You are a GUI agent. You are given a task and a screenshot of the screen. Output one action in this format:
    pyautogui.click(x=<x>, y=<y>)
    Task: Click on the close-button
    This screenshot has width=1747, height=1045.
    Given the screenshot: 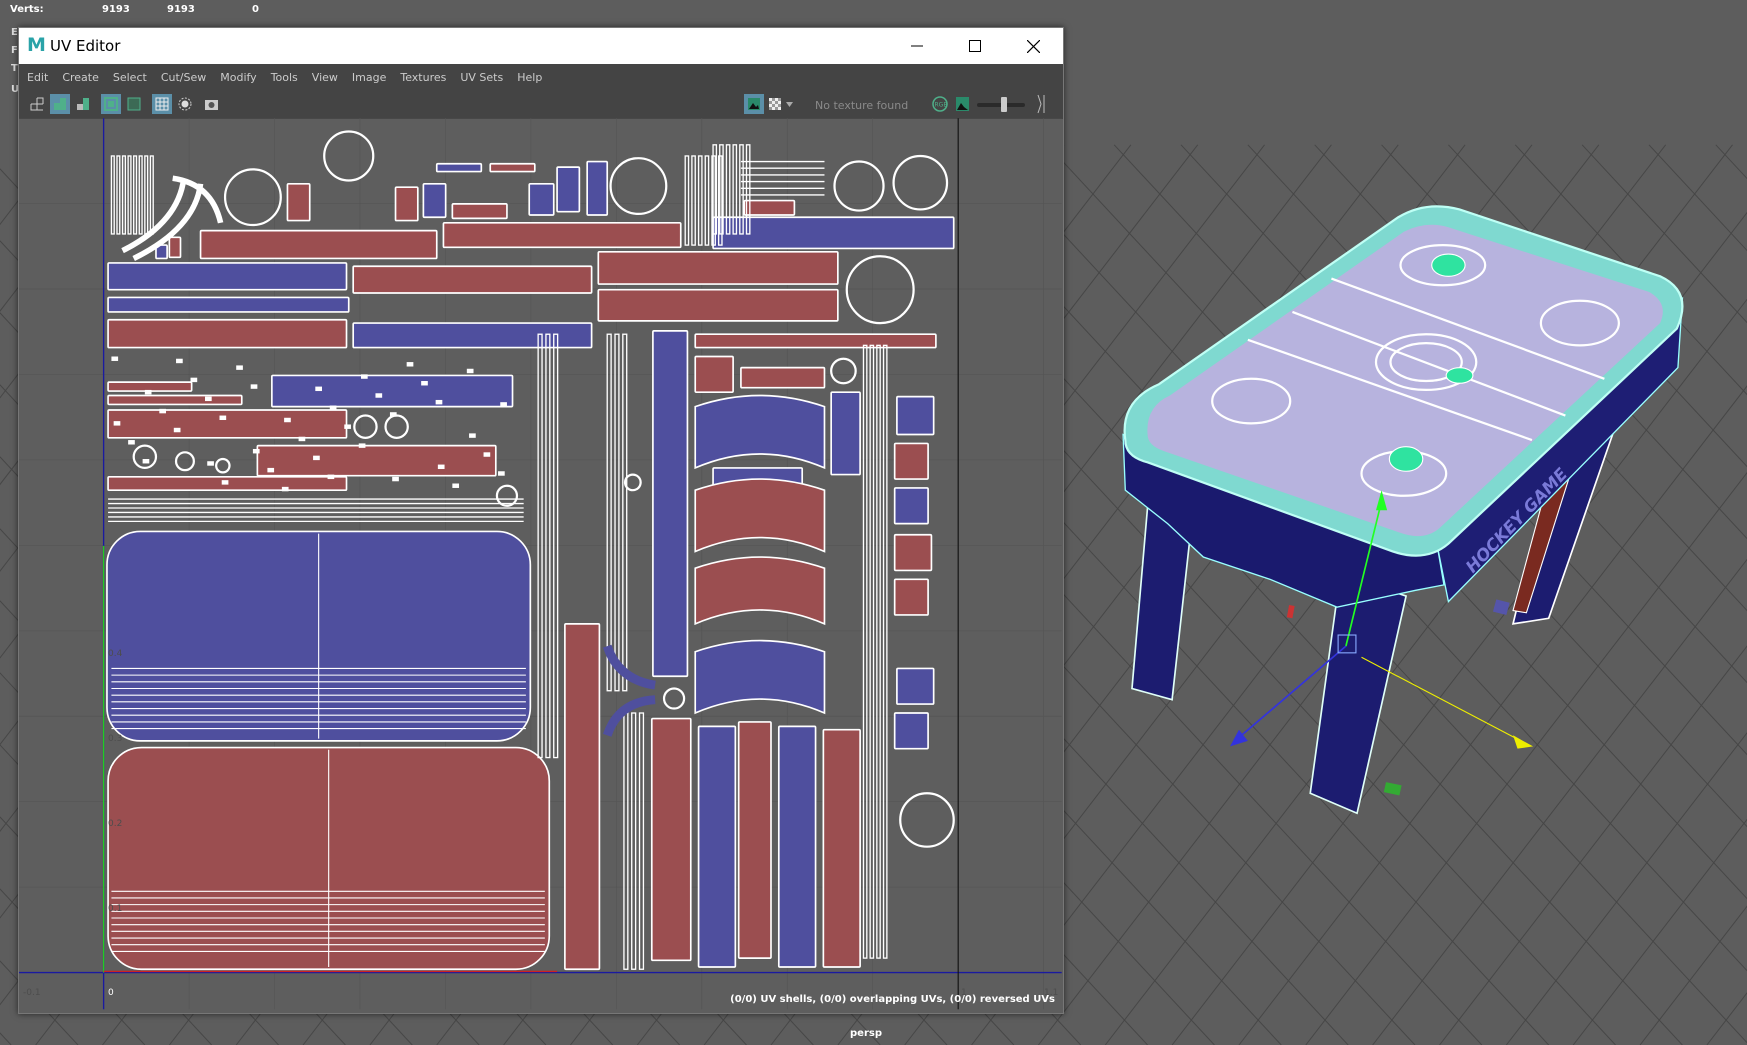 What is the action you would take?
    pyautogui.click(x=1033, y=46)
    